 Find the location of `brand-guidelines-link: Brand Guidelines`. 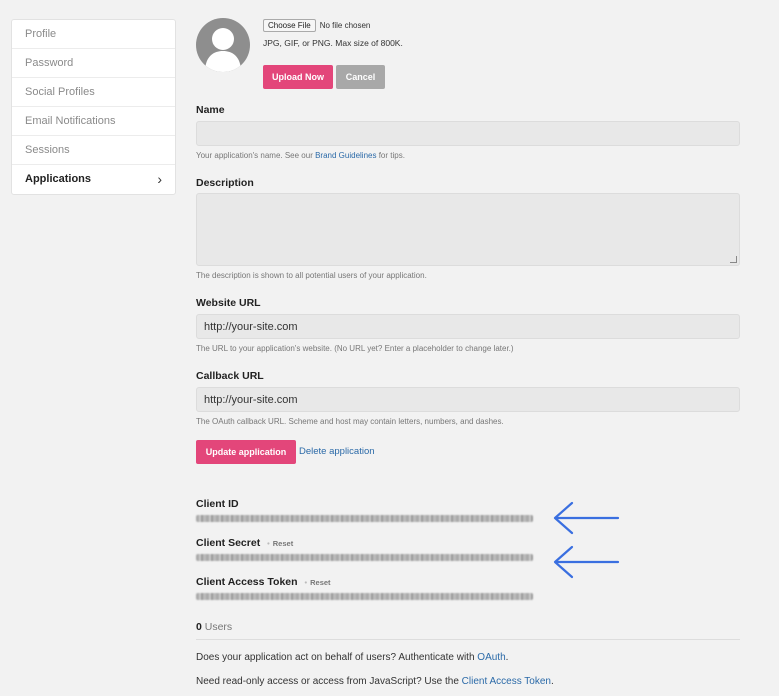

brand-guidelines-link: Brand Guidelines is located at coordinates (345, 155).